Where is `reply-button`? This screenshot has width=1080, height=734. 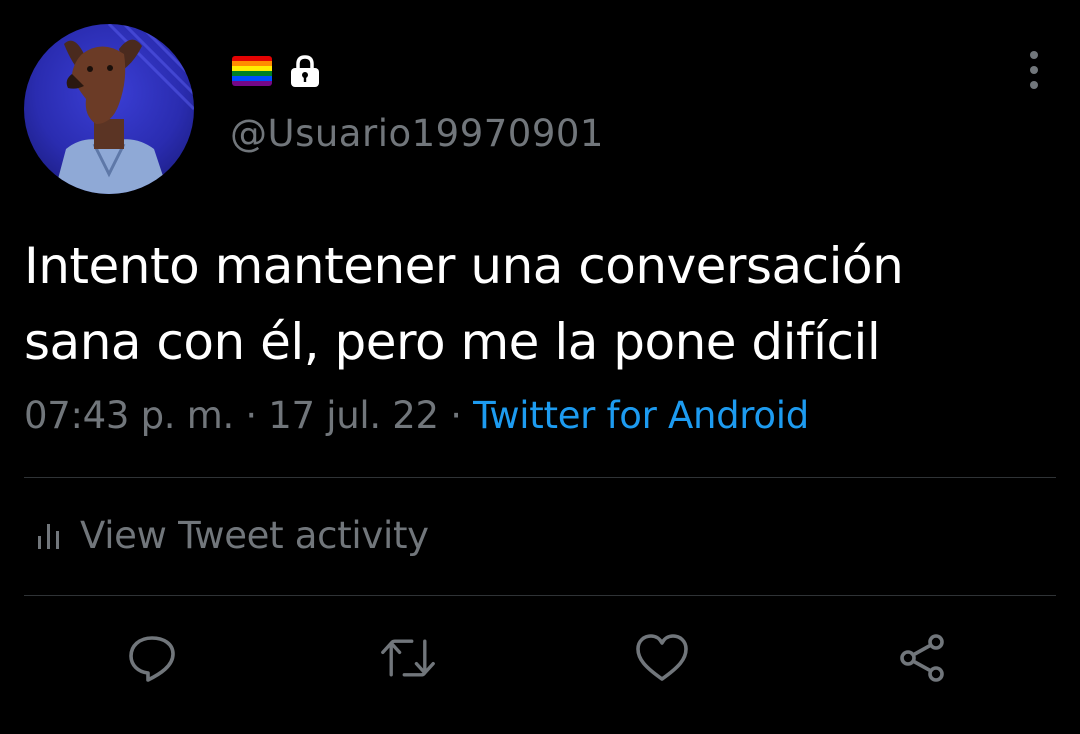 reply-button is located at coordinates (152, 658).